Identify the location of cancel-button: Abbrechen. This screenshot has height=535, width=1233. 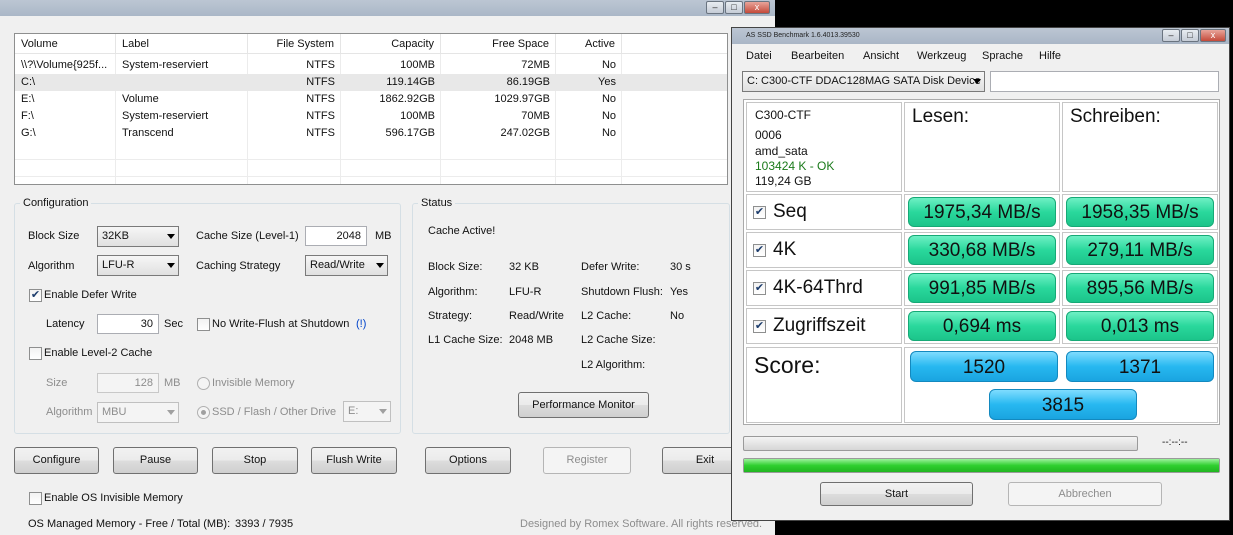
(1085, 494).